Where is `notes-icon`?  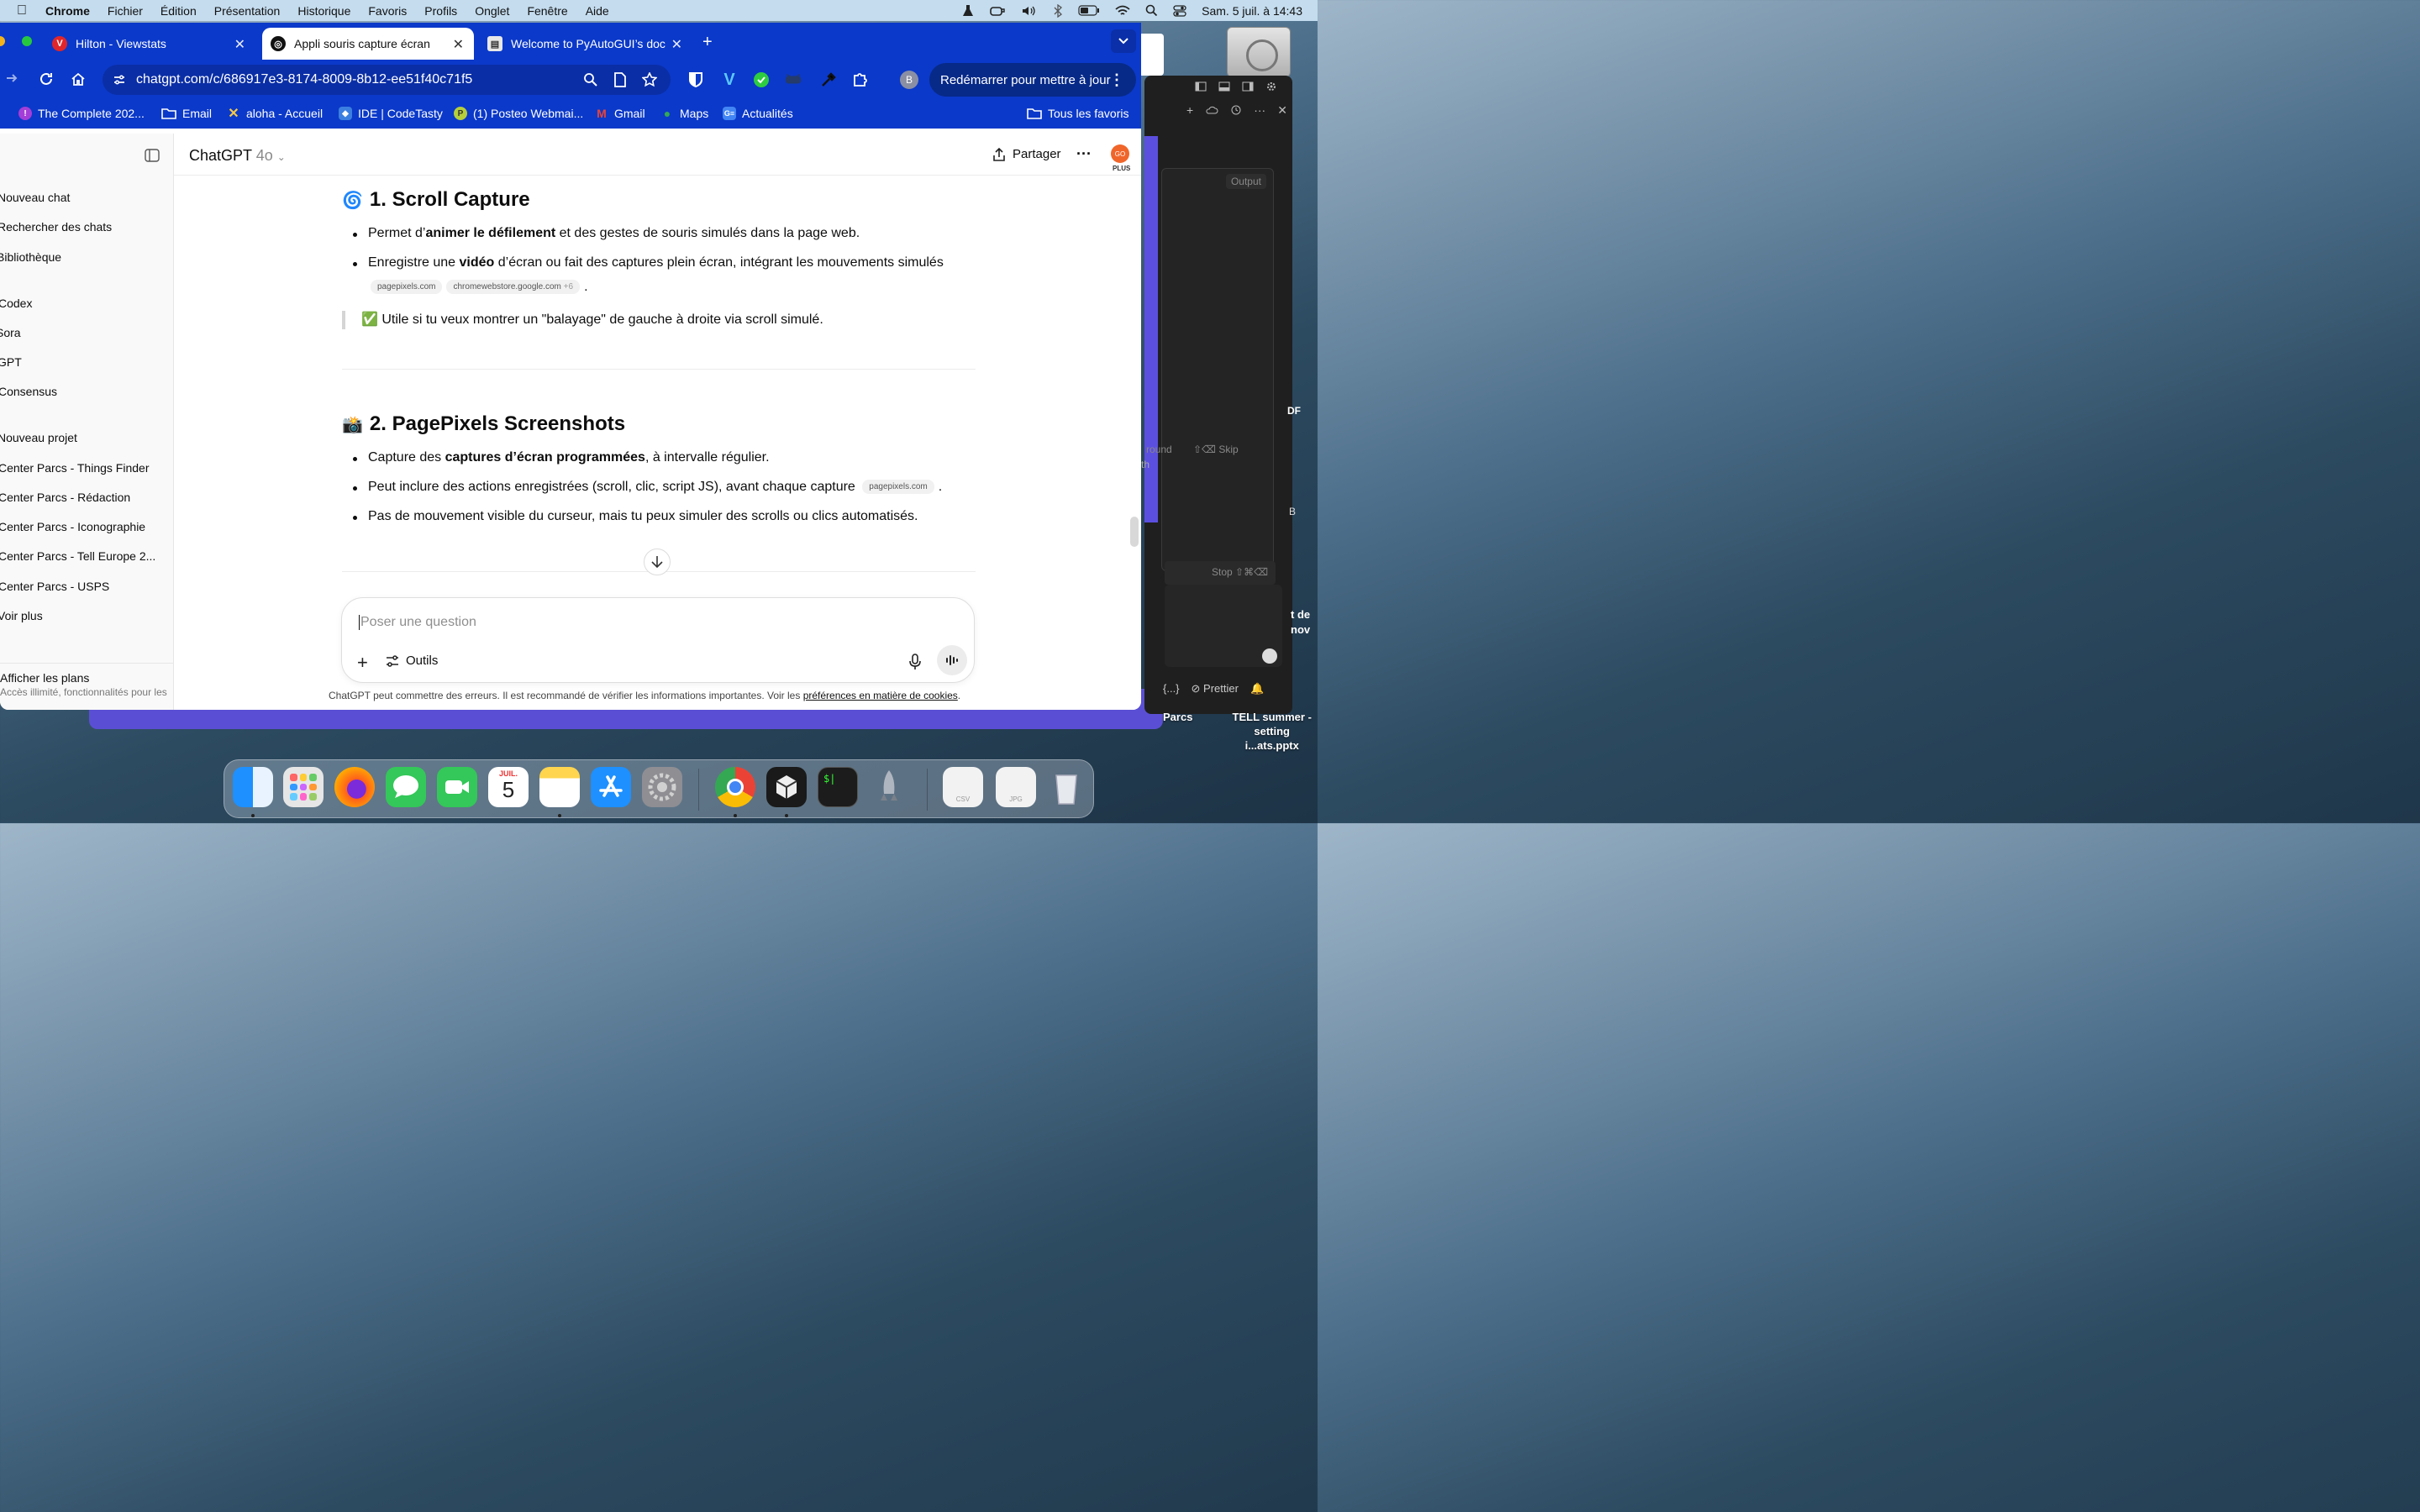 notes-icon is located at coordinates (559, 787).